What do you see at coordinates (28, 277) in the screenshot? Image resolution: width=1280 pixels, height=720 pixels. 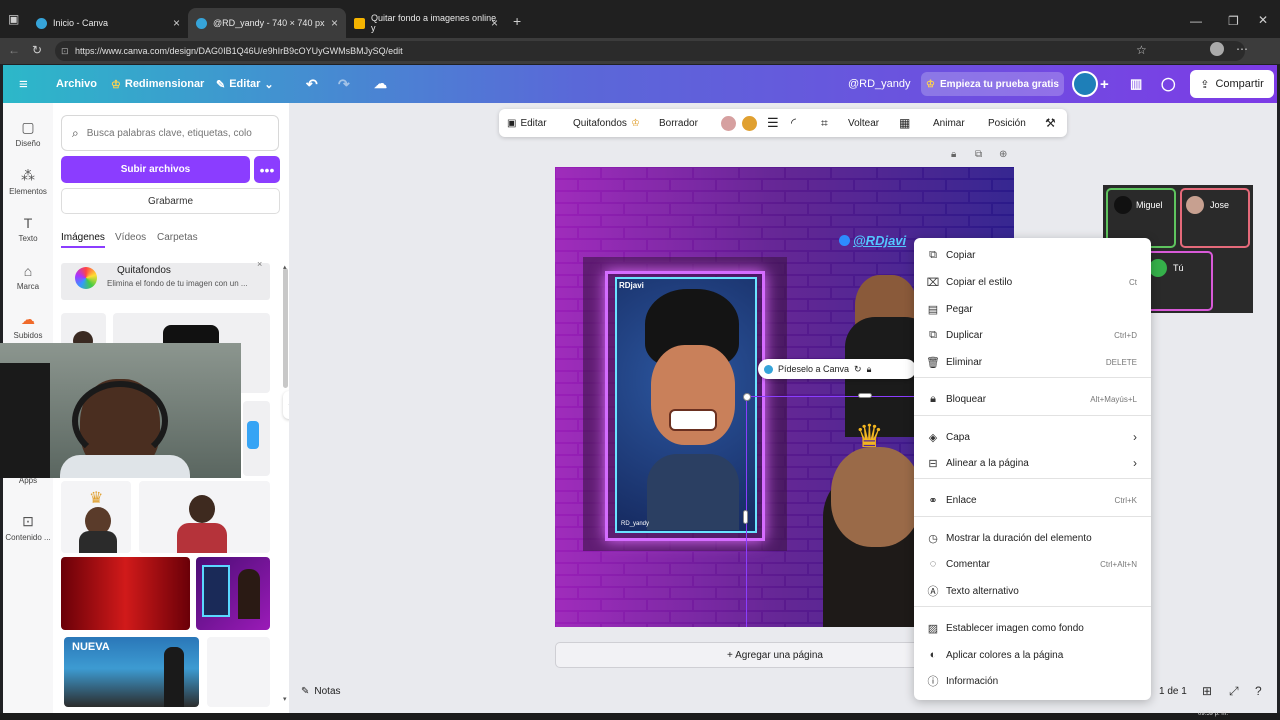 I see `rail-item-brand: ⌂ Marca` at bounding box center [28, 277].